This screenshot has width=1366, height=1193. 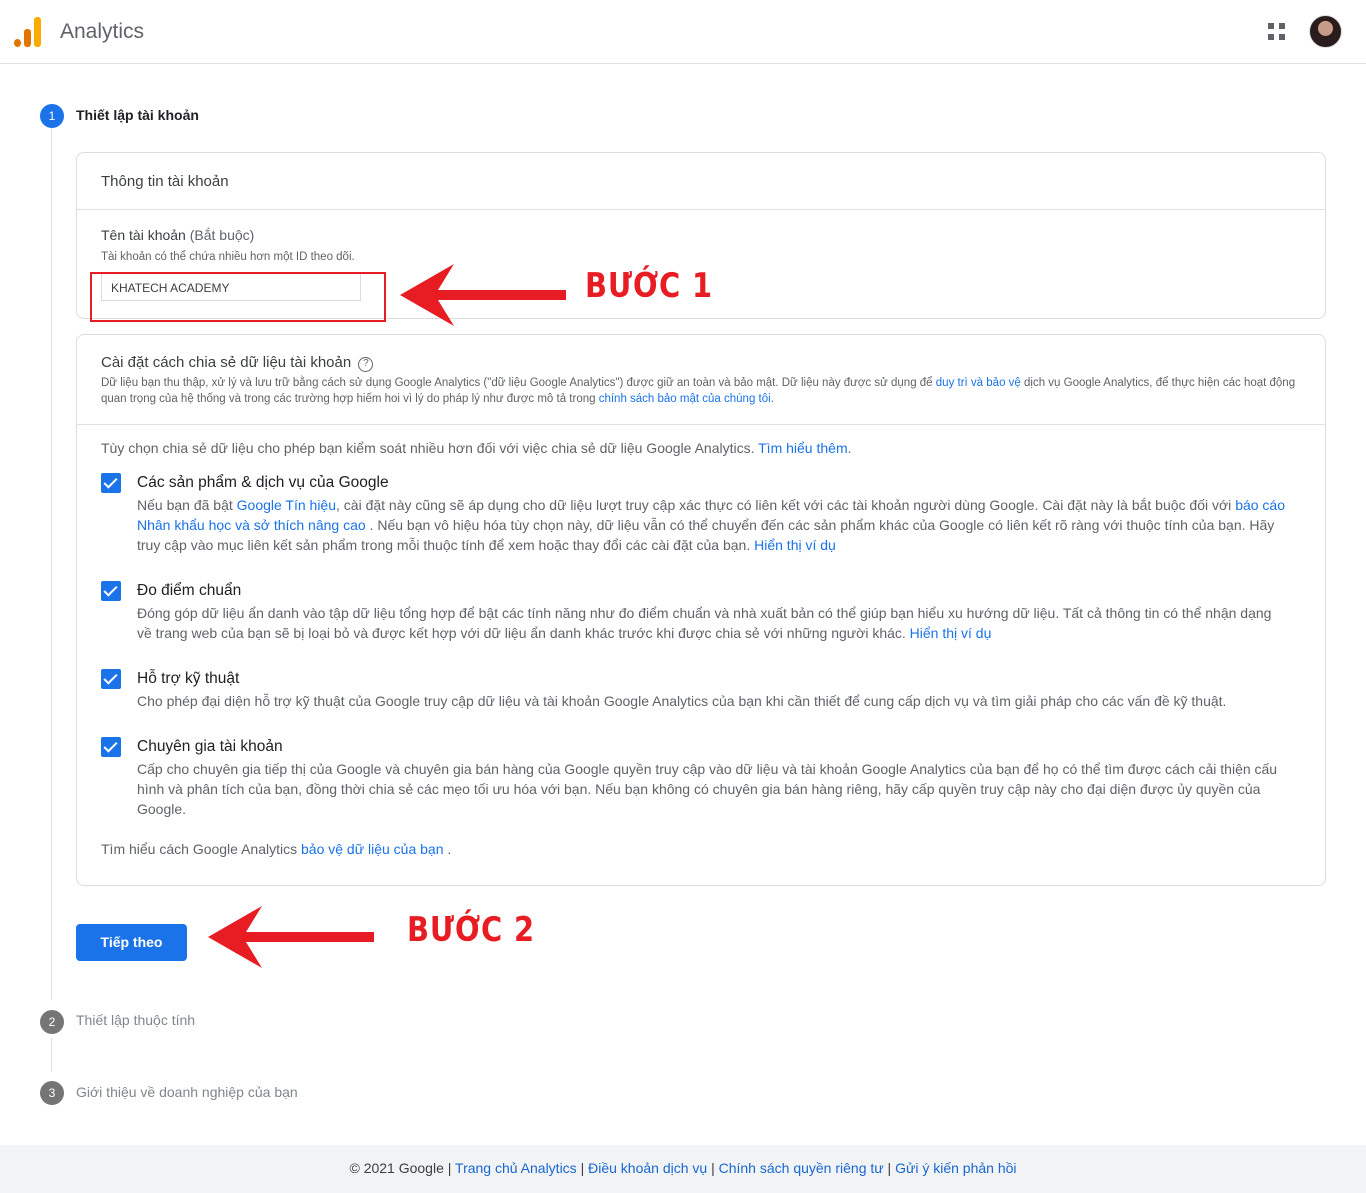 I want to click on help-icon: ?, so click(x=366, y=364).